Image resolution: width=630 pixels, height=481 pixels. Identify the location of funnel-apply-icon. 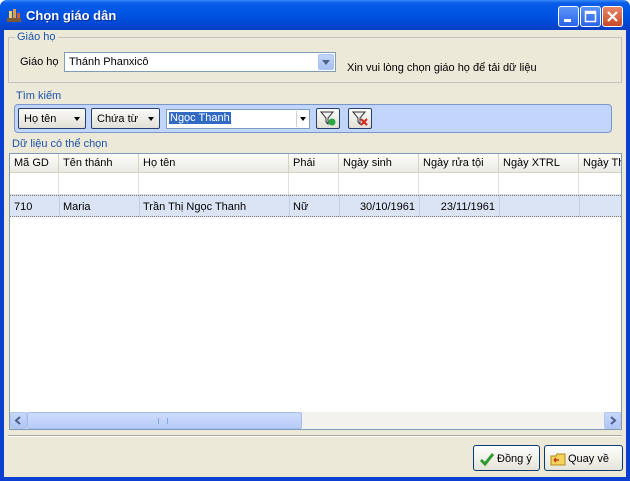
(327, 118).